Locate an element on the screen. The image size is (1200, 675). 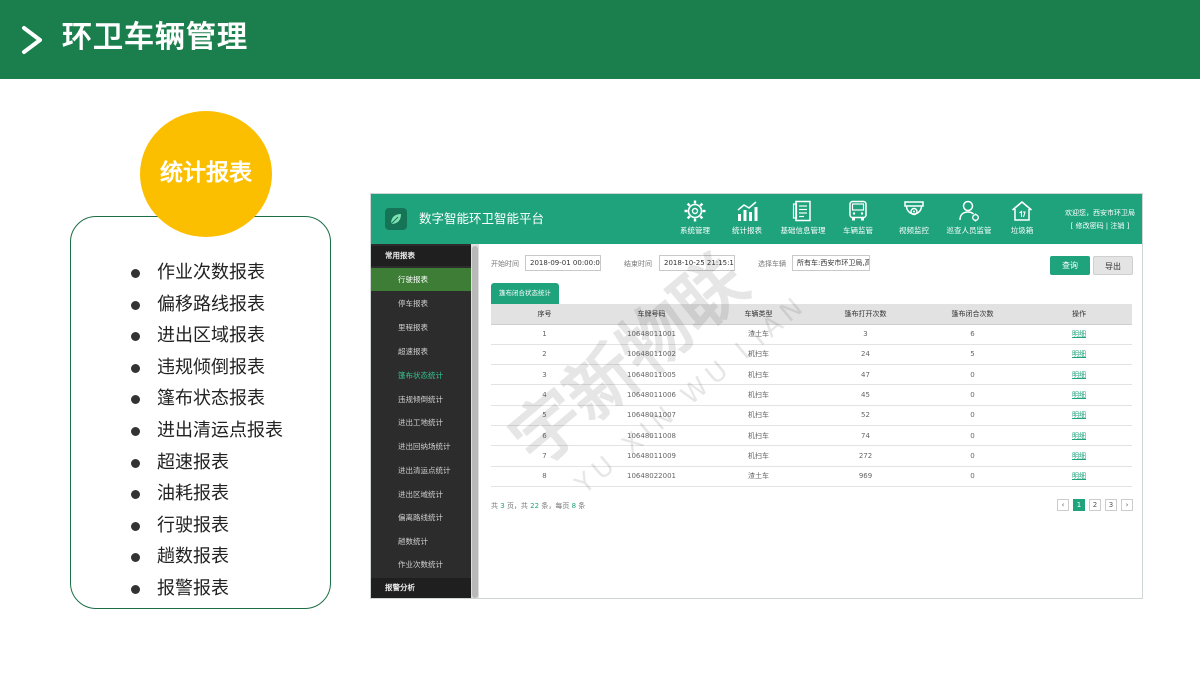
sidebar-item-driving-report: 行驶报表 is located at coordinates (421, 279).